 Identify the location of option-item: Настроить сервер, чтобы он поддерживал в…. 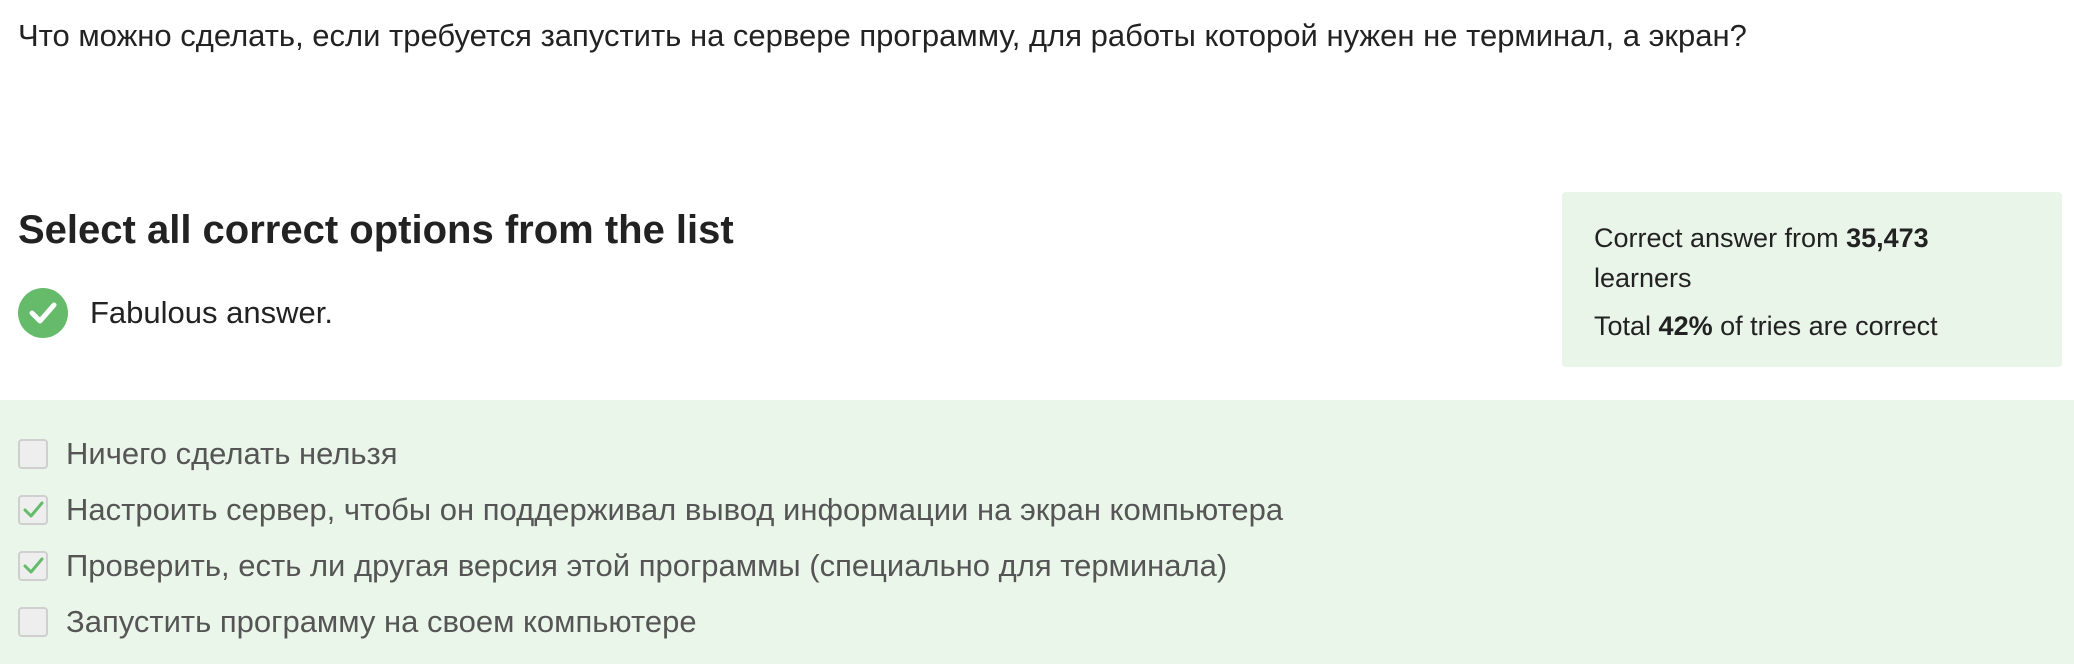
(650, 510).